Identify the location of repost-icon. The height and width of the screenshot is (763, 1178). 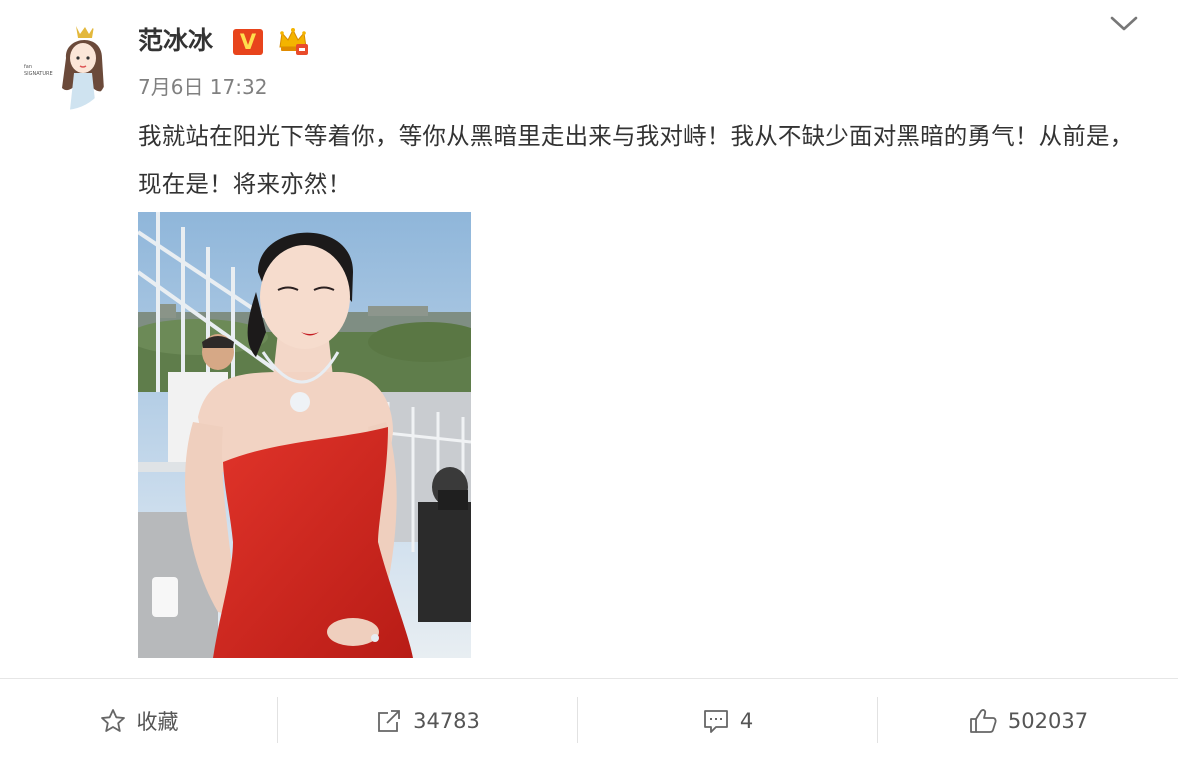
(389, 721).